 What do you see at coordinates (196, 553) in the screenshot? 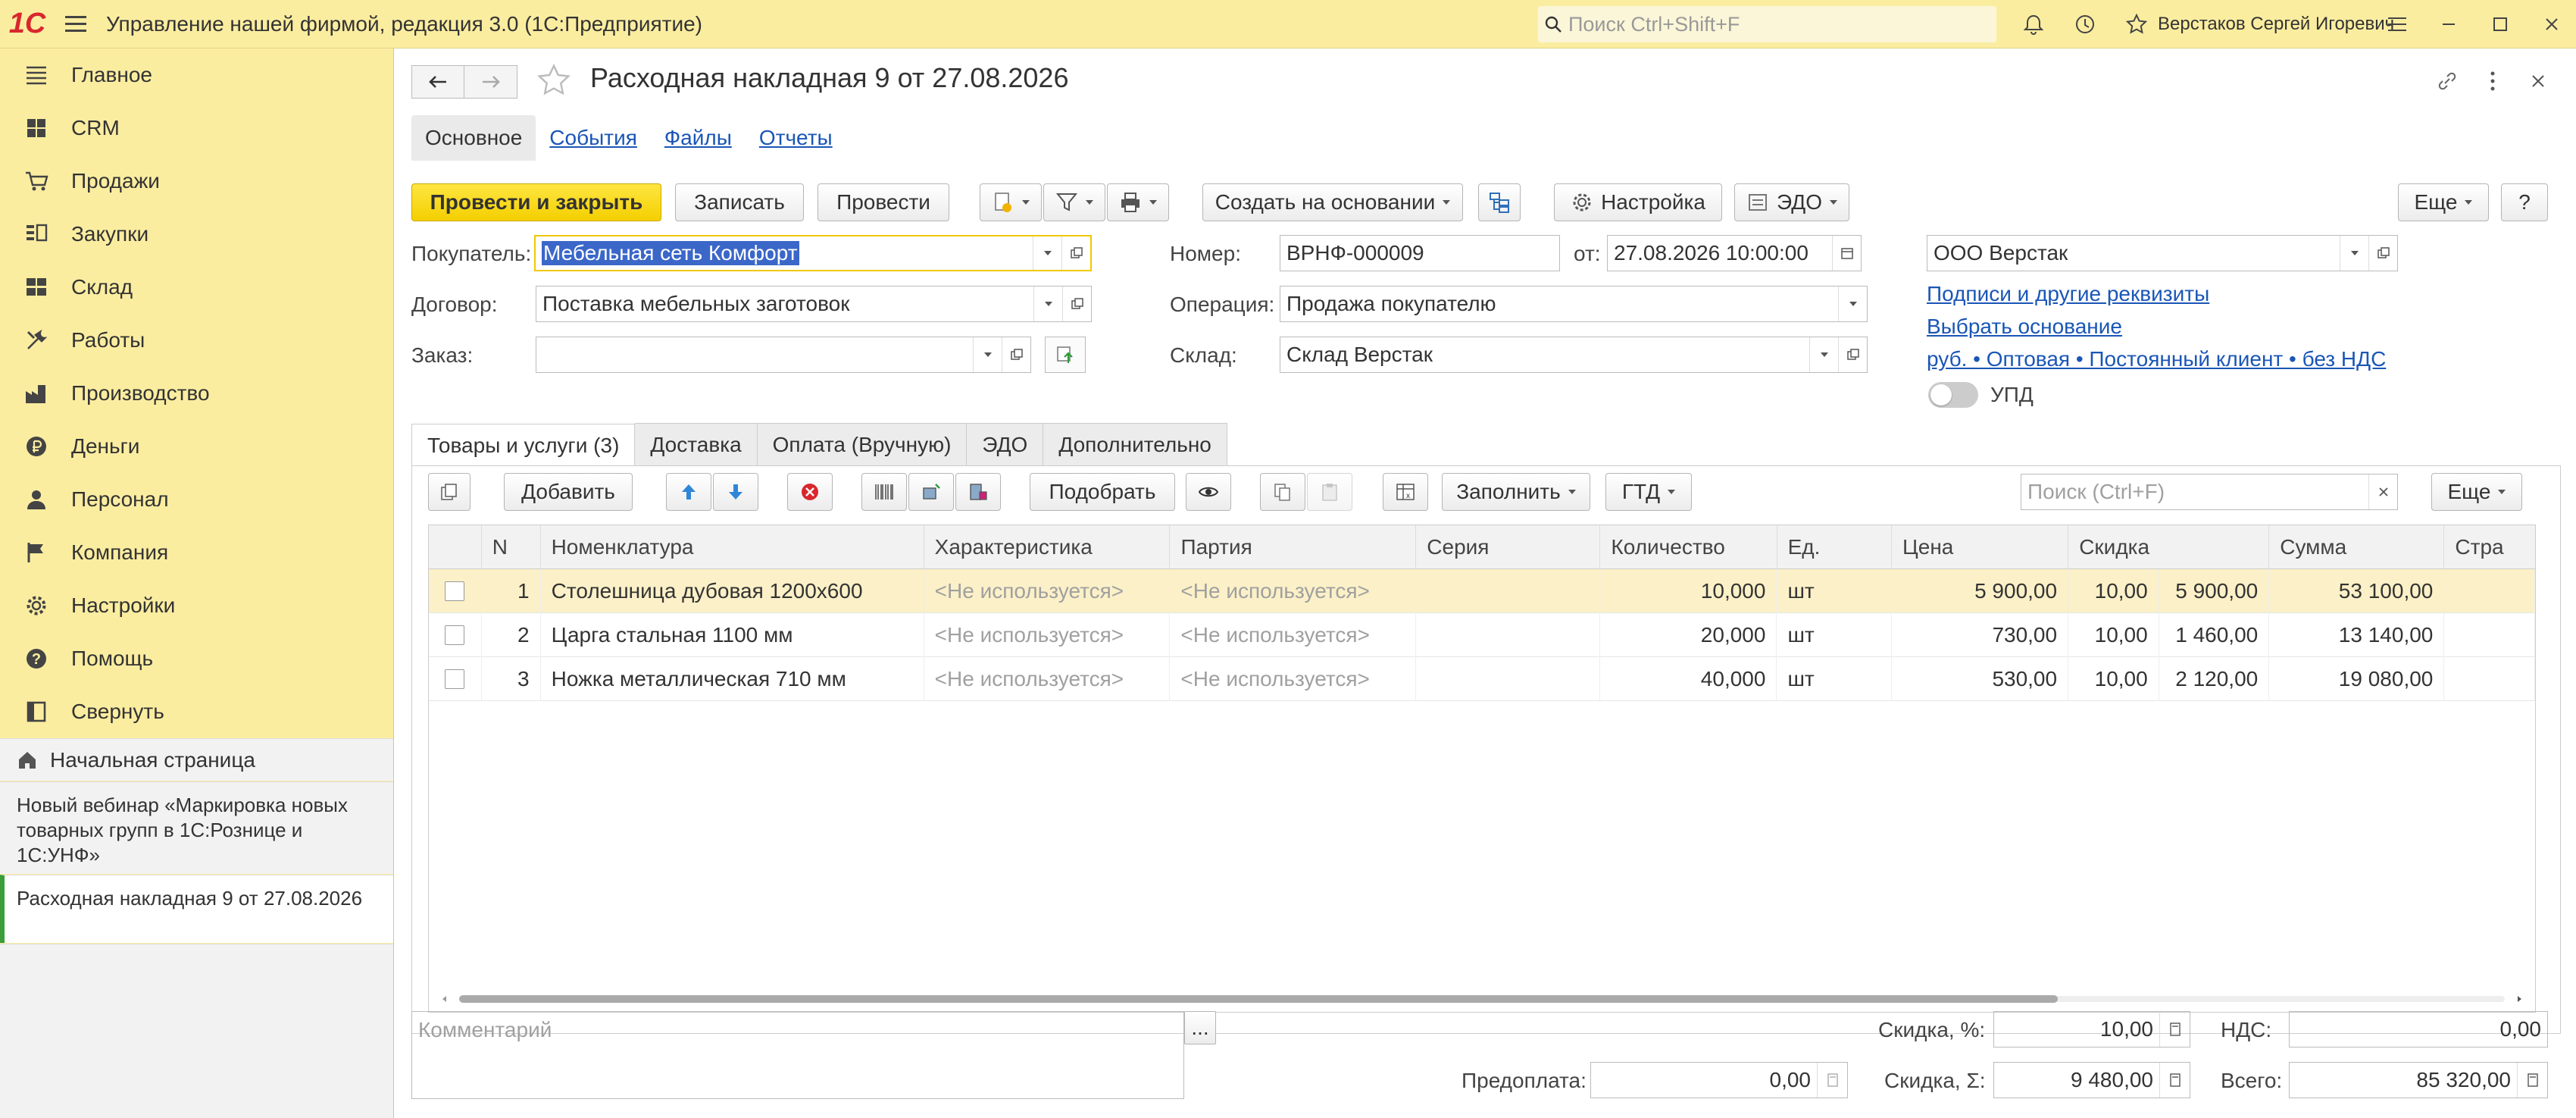
I see `sidebar-item-9: Компания` at bounding box center [196, 553].